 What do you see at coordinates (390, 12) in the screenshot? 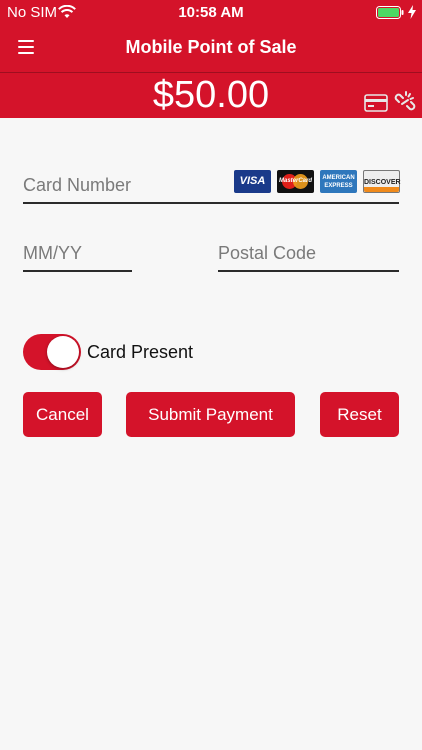
I see `battery-icon` at bounding box center [390, 12].